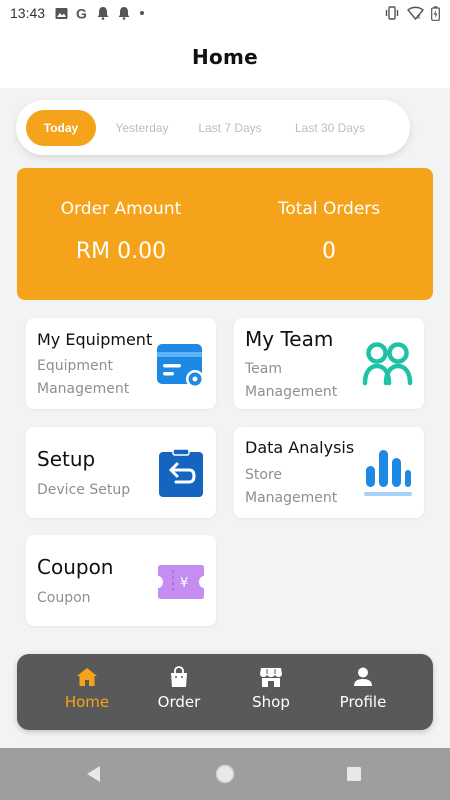 The image size is (450, 800). I want to click on card-my-equipment: My Equipment Equipment Management, so click(121, 363).